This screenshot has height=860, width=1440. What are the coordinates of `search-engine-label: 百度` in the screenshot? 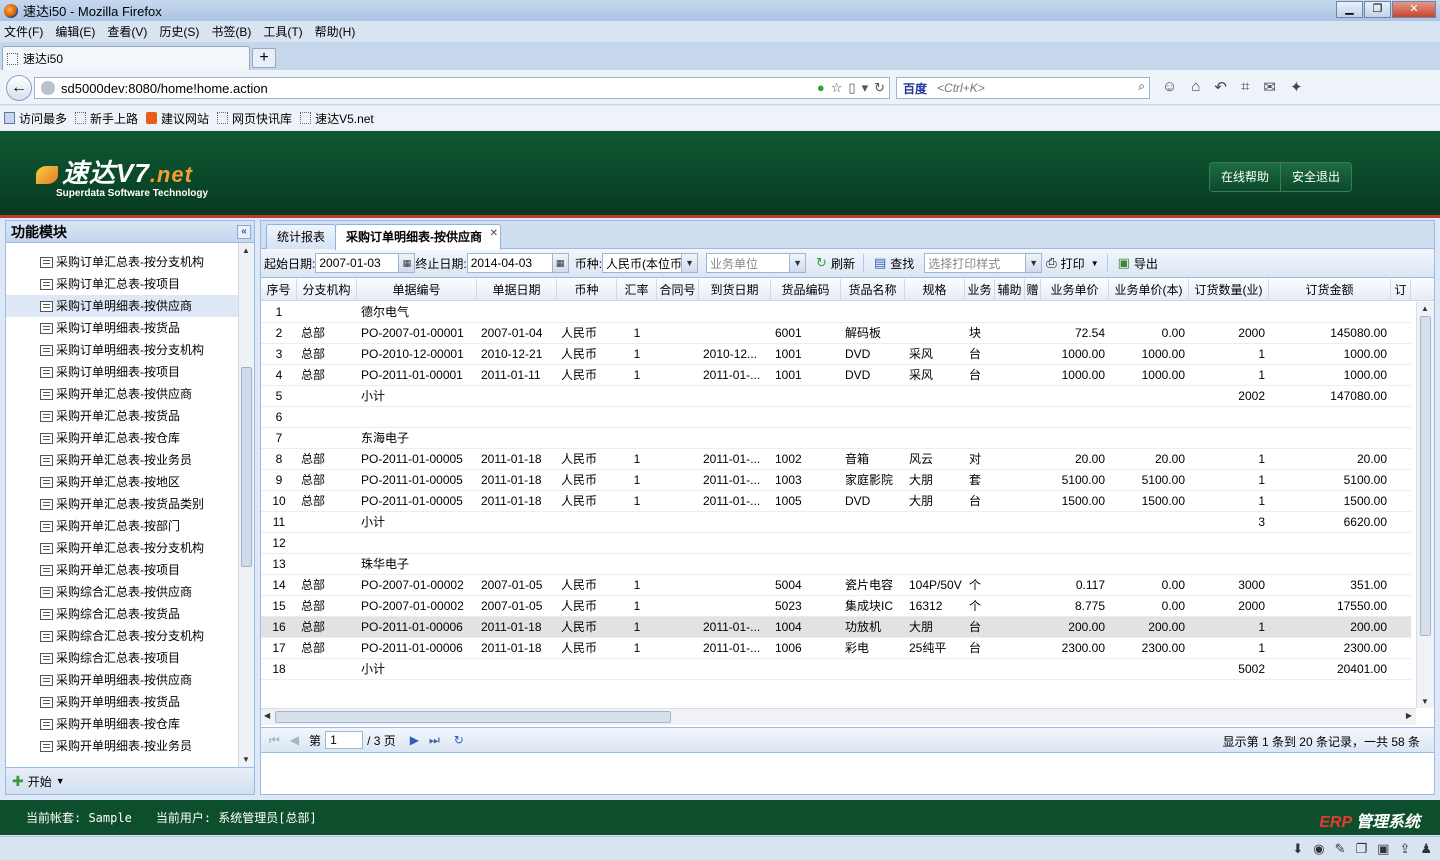 It's located at (915, 88).